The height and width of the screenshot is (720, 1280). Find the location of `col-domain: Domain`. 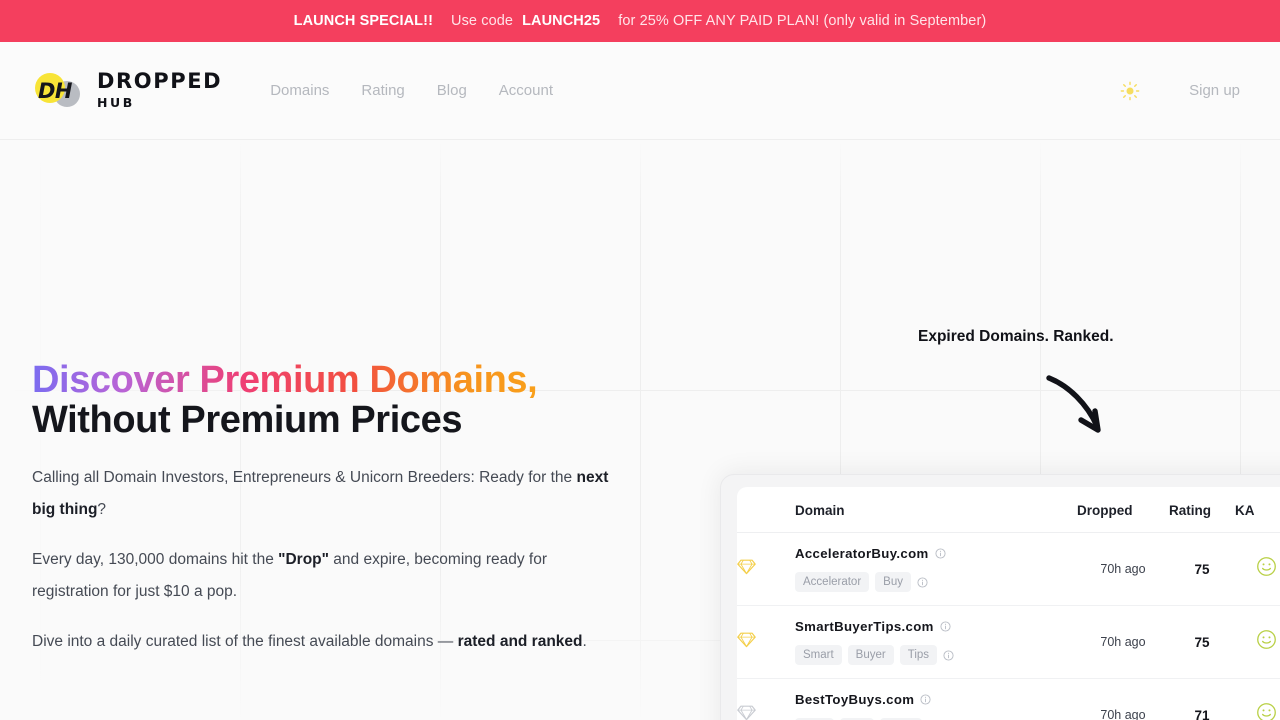

col-domain: Domain is located at coordinates (936, 510).